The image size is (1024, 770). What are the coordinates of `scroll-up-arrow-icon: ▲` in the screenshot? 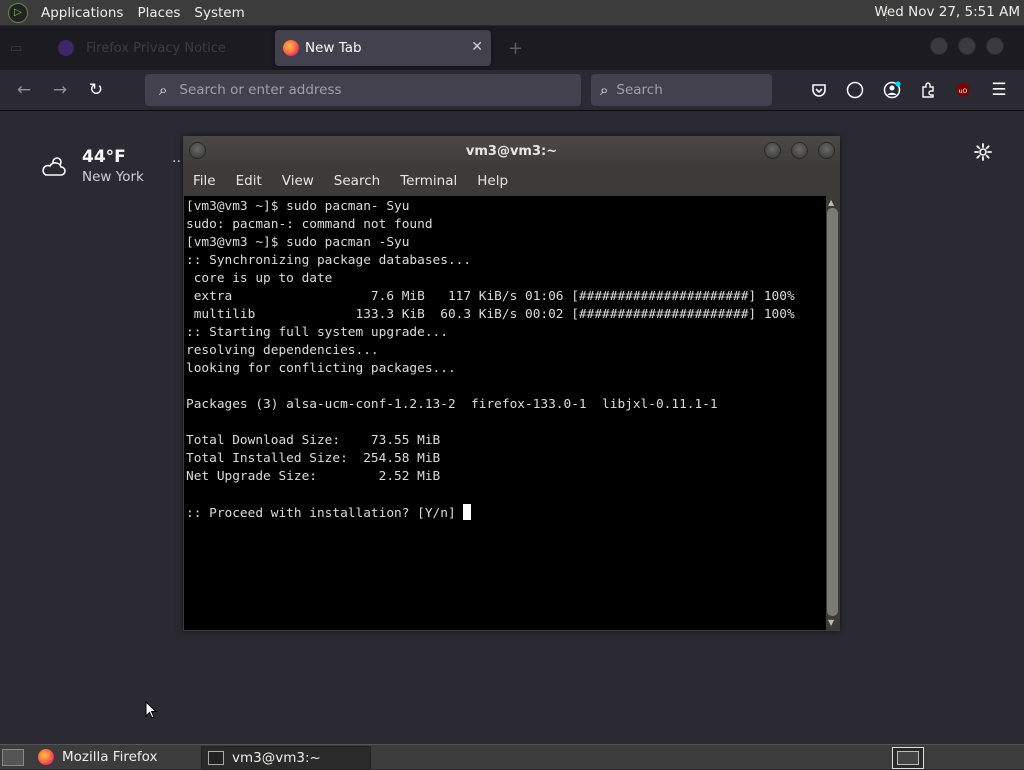 It's located at (831, 202).